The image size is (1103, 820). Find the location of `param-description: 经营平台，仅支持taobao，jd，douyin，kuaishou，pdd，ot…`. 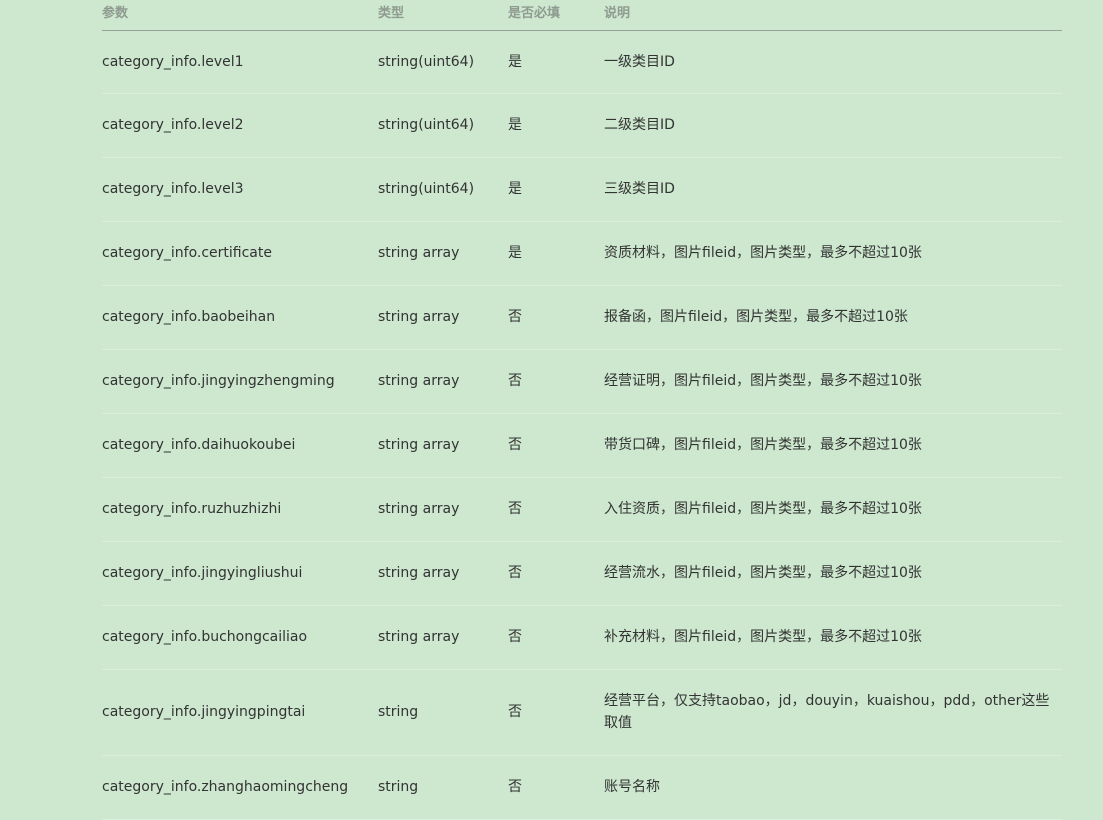

param-description: 经营平台，仅支持taobao，jd，douyin，kuaishou，pdd，ot… is located at coordinates (833, 712).